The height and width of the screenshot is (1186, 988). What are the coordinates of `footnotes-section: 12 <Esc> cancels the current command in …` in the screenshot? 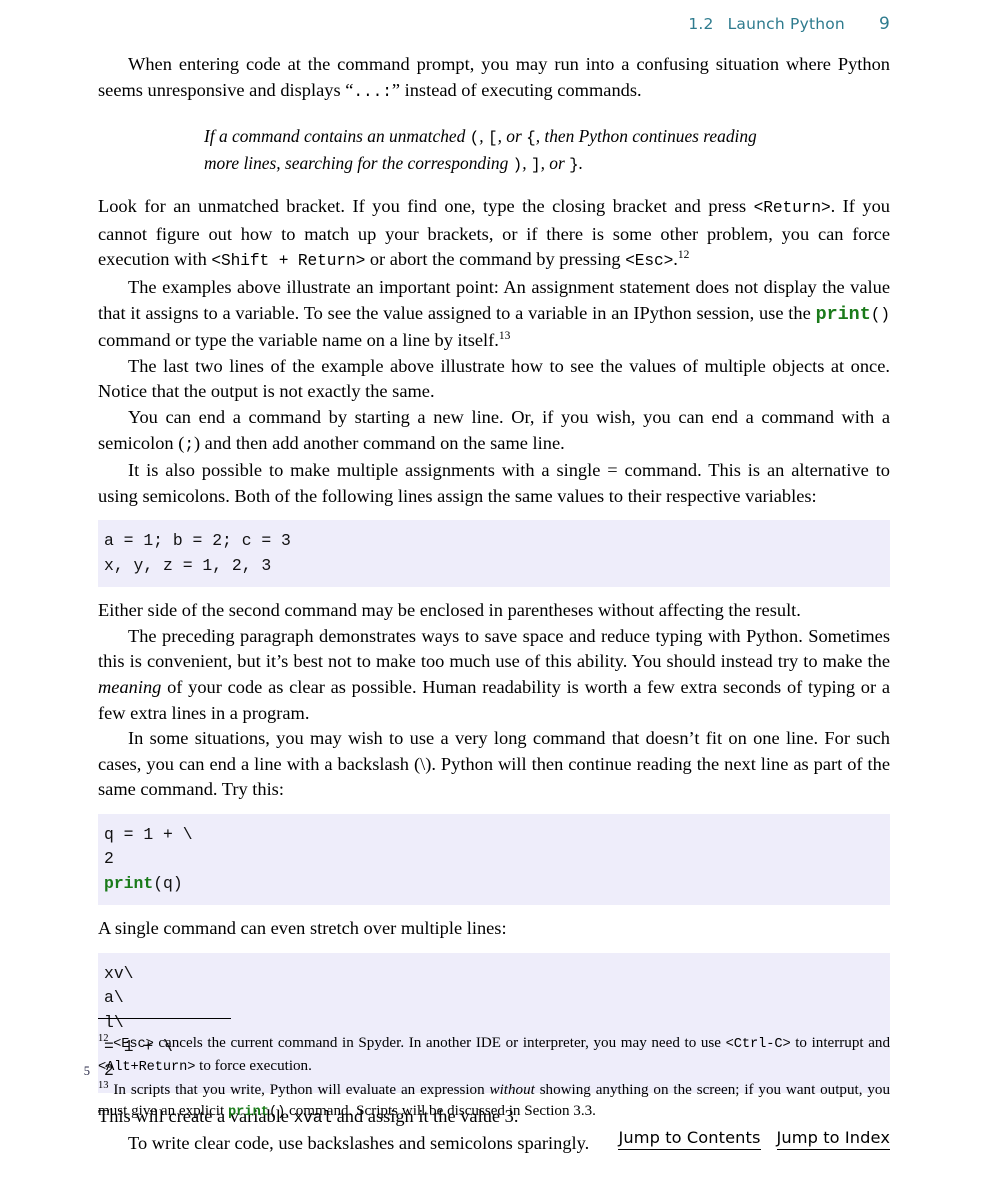 It's located at (494, 1071).